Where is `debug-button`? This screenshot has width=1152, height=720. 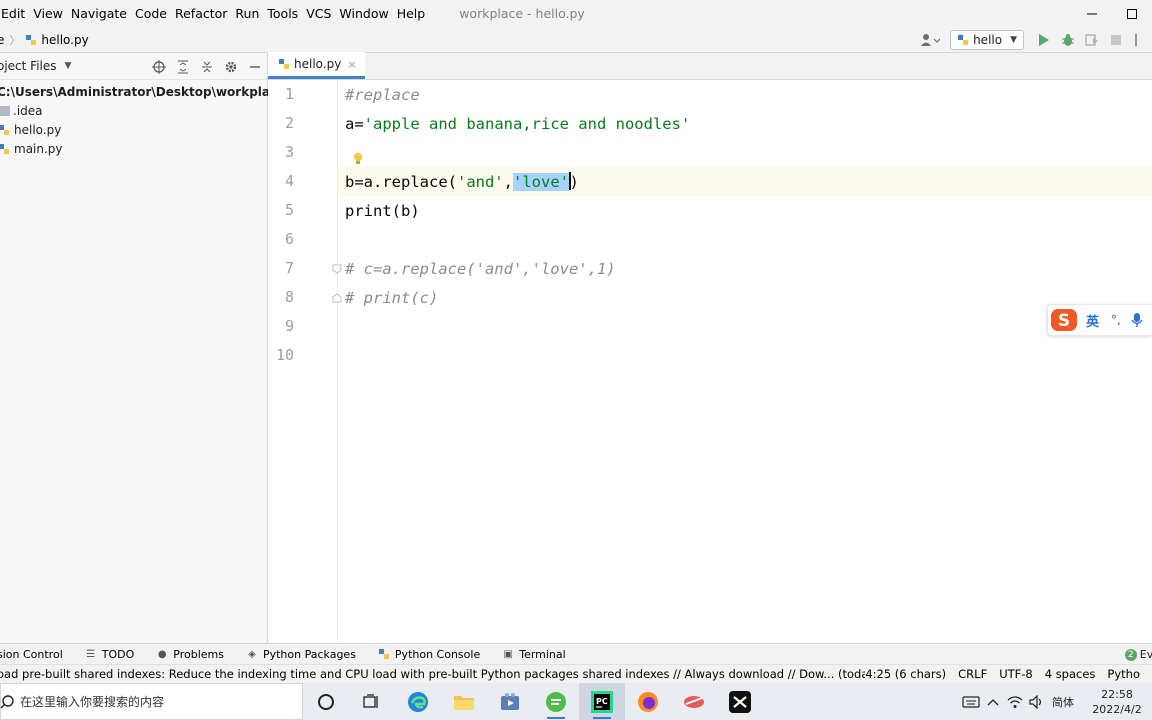
debug-button is located at coordinates (1068, 40).